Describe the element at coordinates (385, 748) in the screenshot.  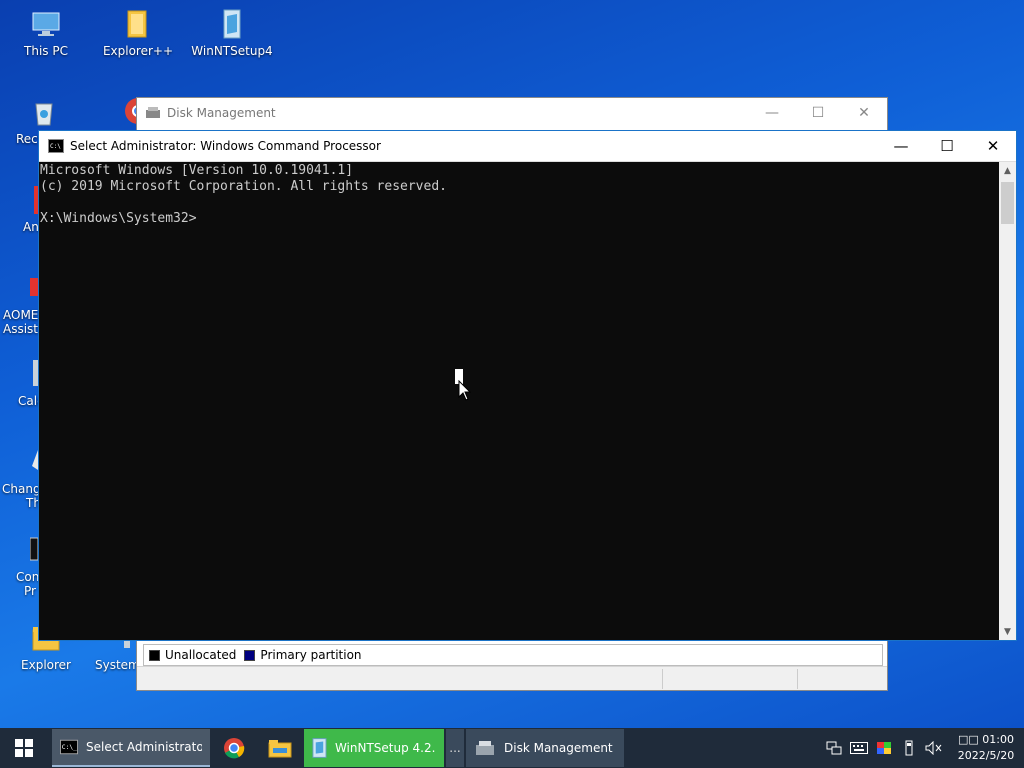
I see `taskbar-item-label: WinNTSetup 4.2.5` at that location.